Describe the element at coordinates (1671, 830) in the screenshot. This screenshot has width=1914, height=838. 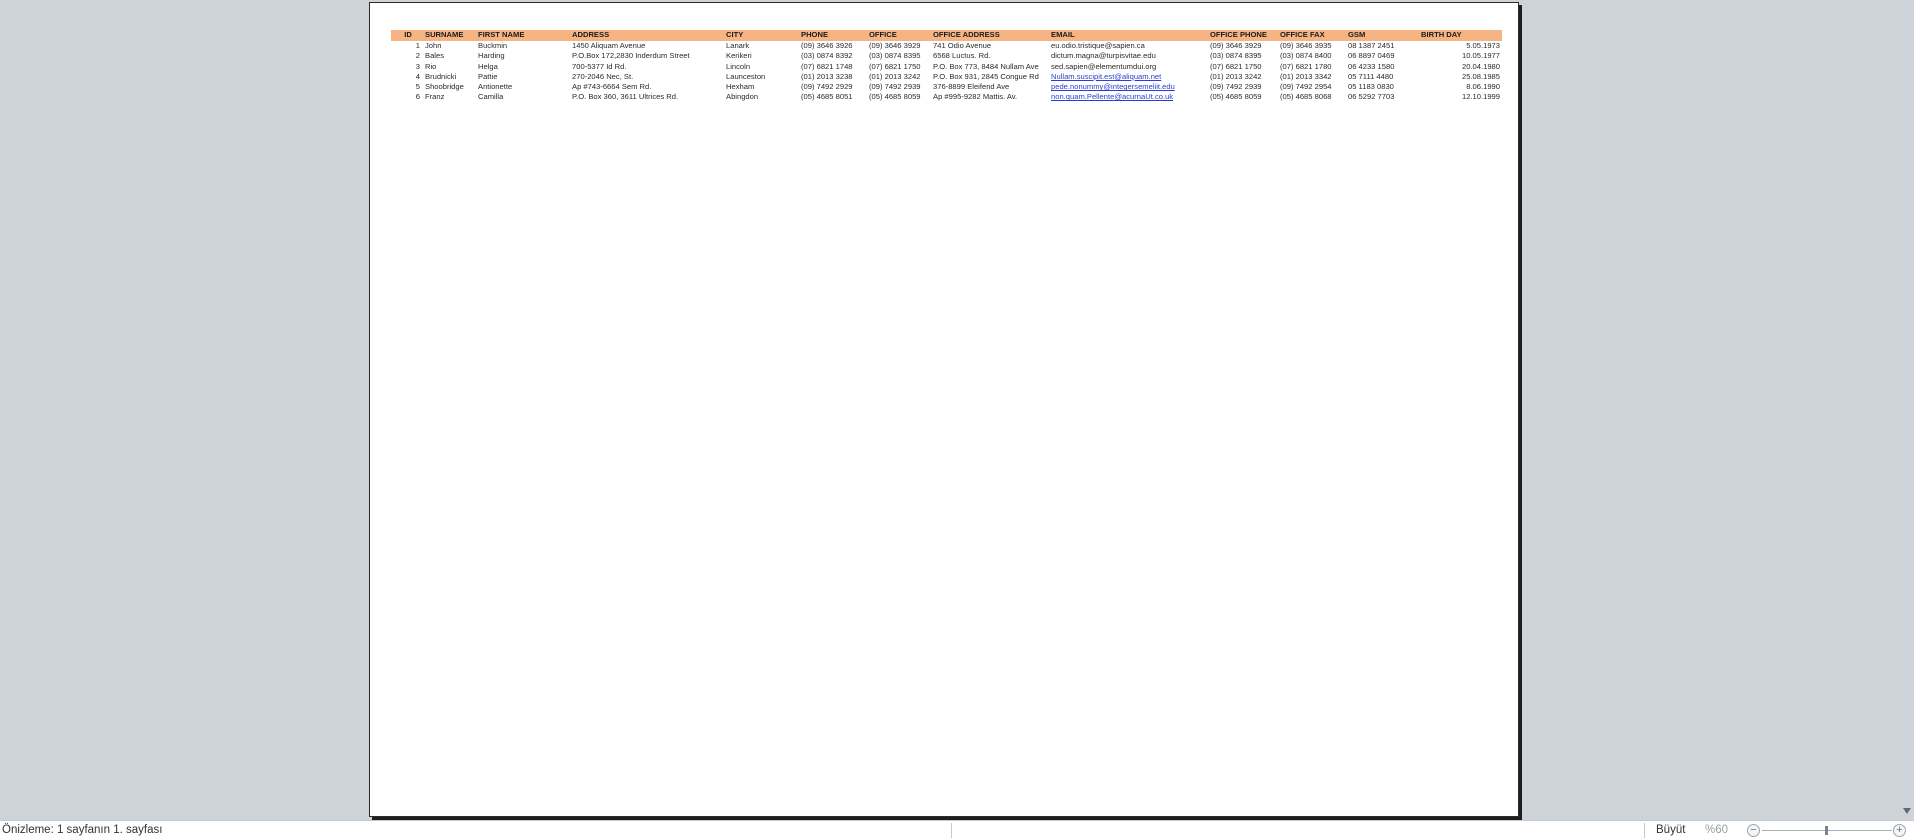
I see `zoom-label: Büyüt` at that location.